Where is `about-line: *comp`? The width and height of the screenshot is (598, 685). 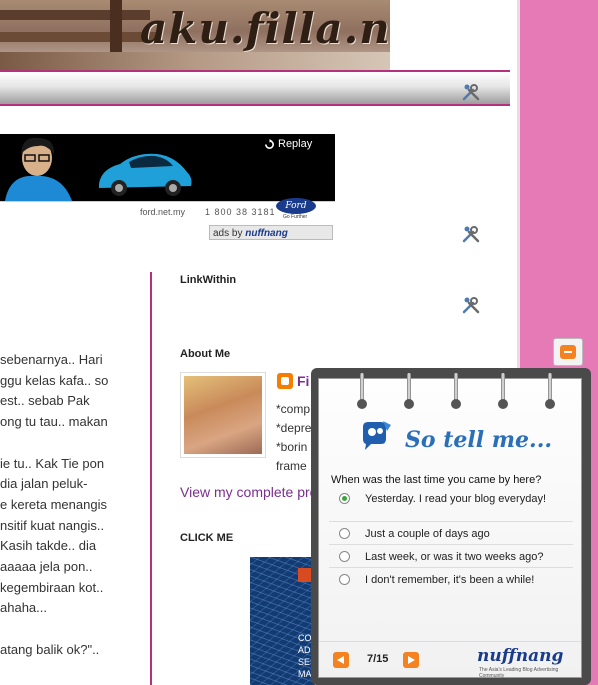
about-line: *comp is located at coordinates (293, 409).